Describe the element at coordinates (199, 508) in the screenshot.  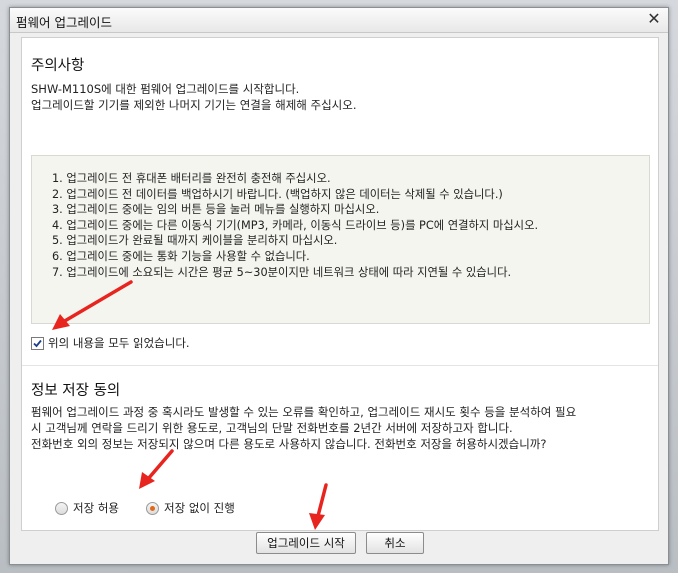
I see `radio-proceed-without-save-label: 저장 없이 진행` at that location.